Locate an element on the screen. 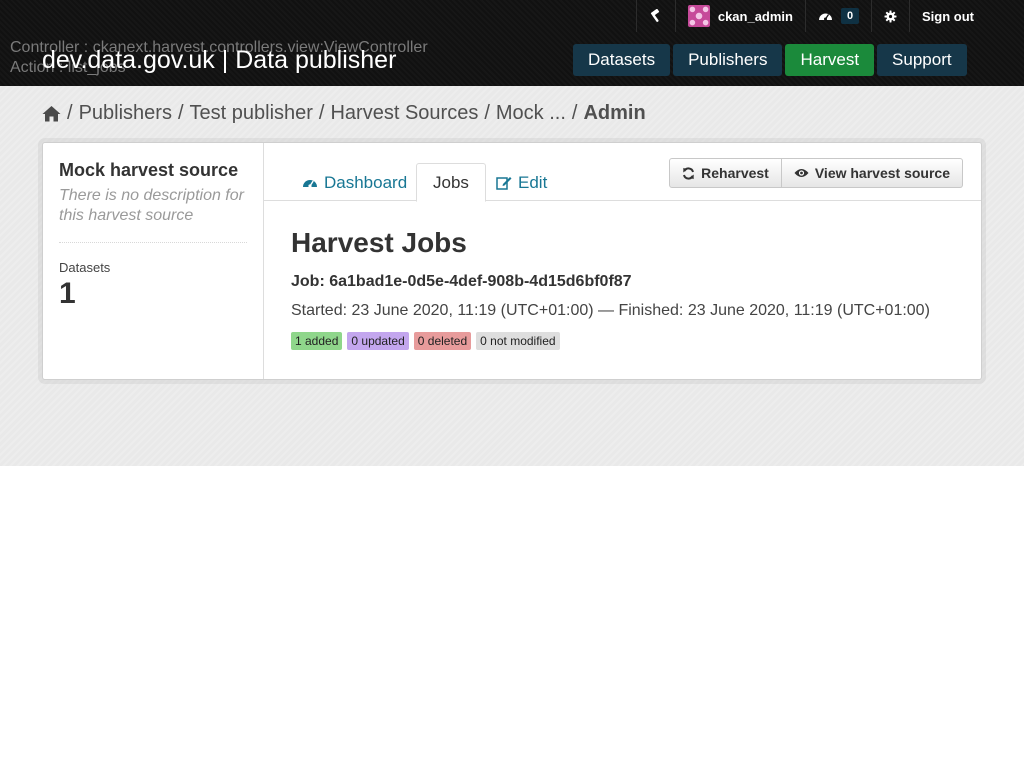 The width and height of the screenshot is (1024, 768). tab-jobs: Jobs is located at coordinates (451, 182).